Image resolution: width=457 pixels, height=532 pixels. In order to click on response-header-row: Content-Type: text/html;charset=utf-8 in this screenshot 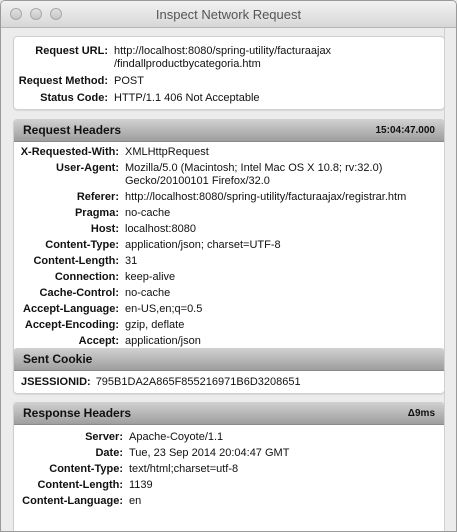, I will do `click(229, 469)`.